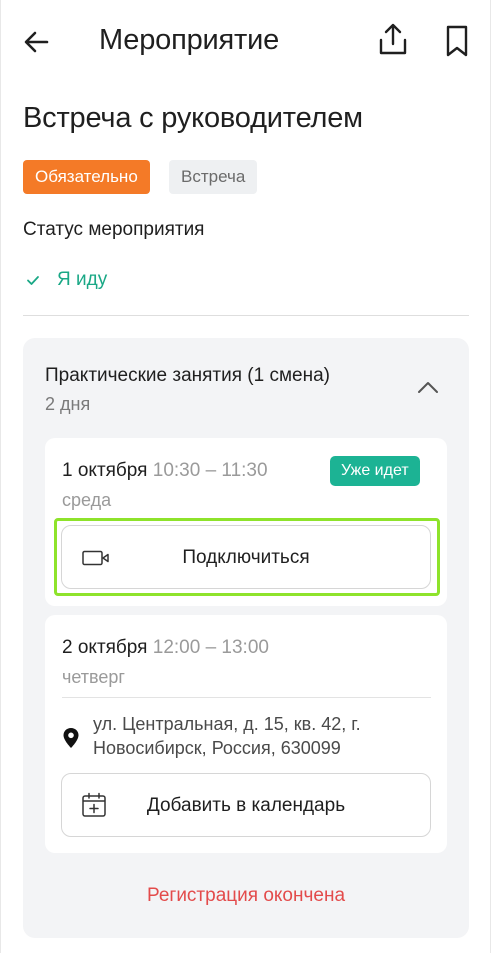 The image size is (491, 953). Describe the element at coordinates (193, 118) in the screenshot. I see `event-title: Встреча с руководителем` at that location.